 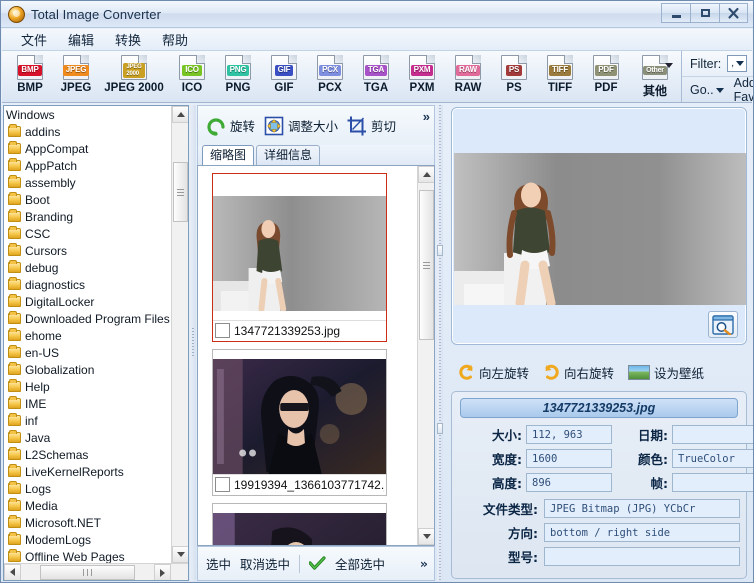 What do you see at coordinates (87, 539) in the screenshot?
I see `tree-item-modemlogs: ModemLogs` at bounding box center [87, 539].